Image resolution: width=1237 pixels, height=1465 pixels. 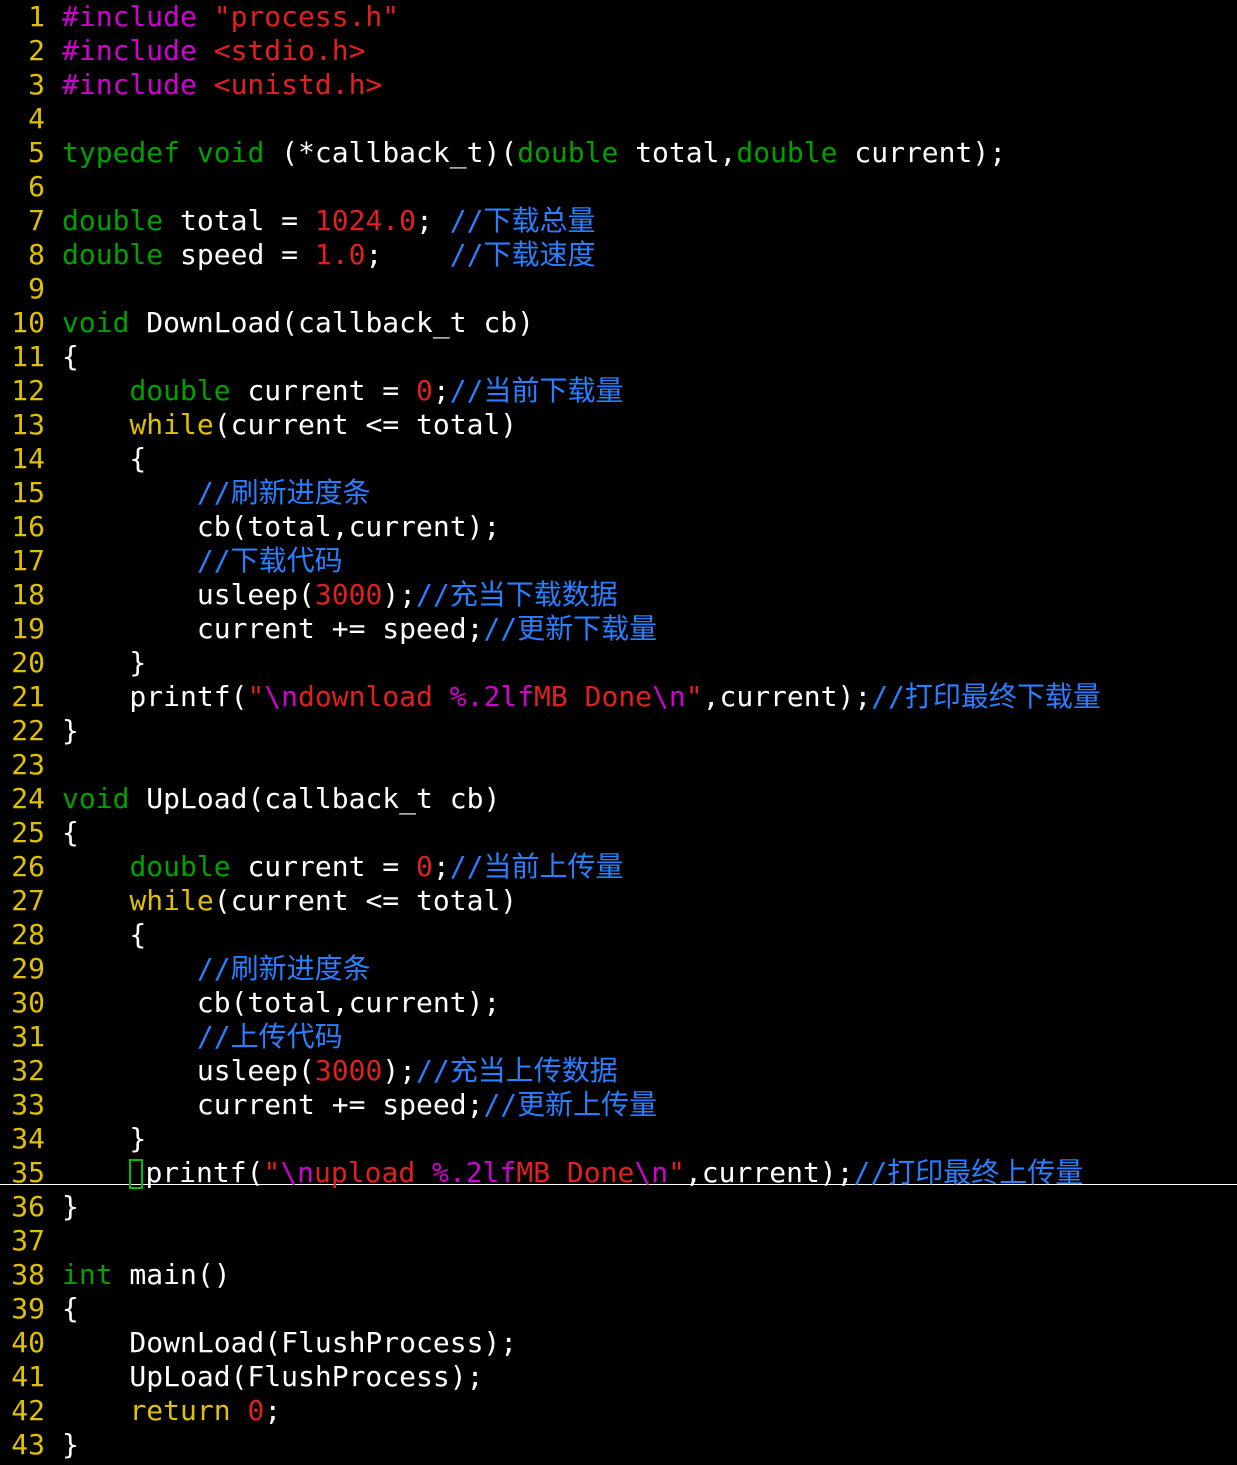 What do you see at coordinates (348, 1070) in the screenshot?
I see `code-token: 3000` at bounding box center [348, 1070].